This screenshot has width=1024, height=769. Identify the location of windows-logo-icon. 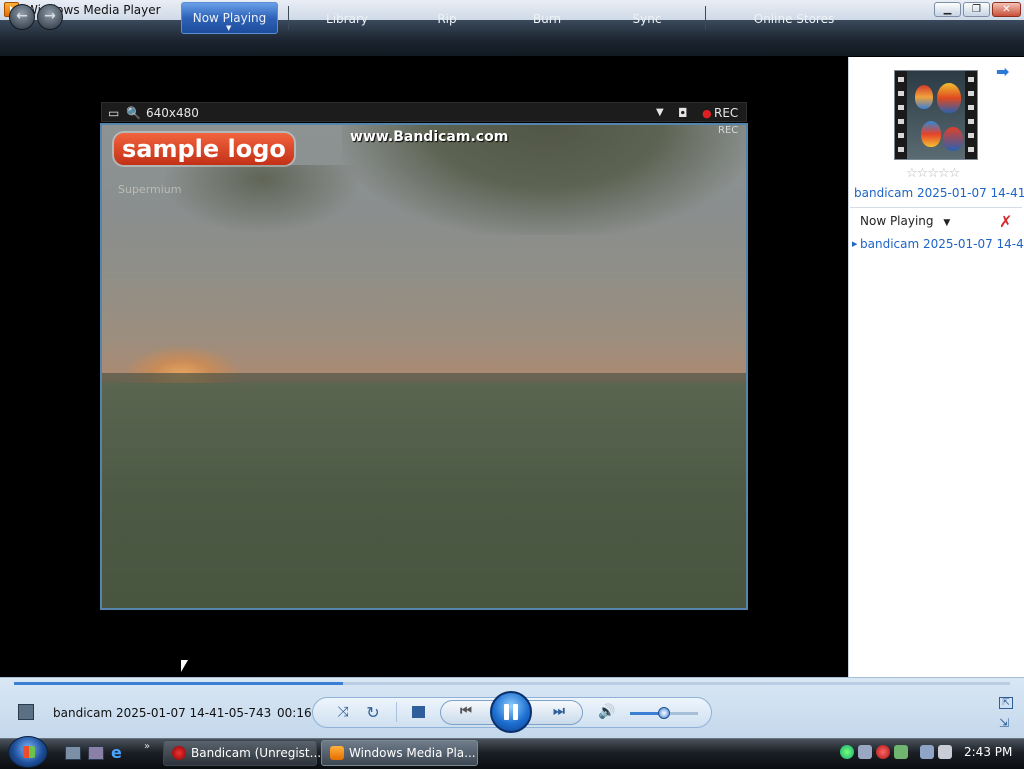
(29, 752).